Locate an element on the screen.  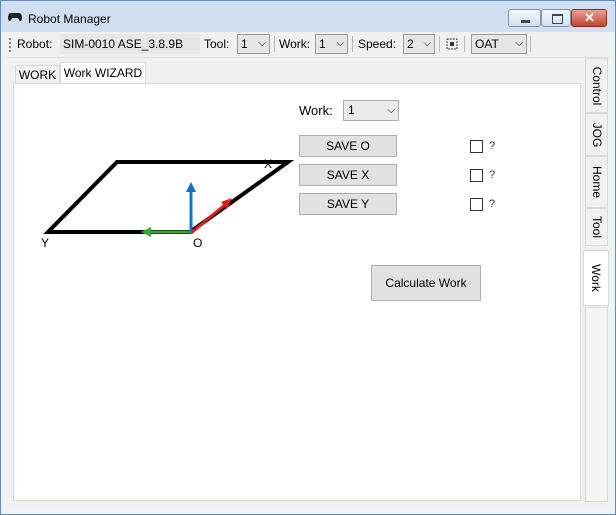
frame-icon is located at coordinates (452, 44).